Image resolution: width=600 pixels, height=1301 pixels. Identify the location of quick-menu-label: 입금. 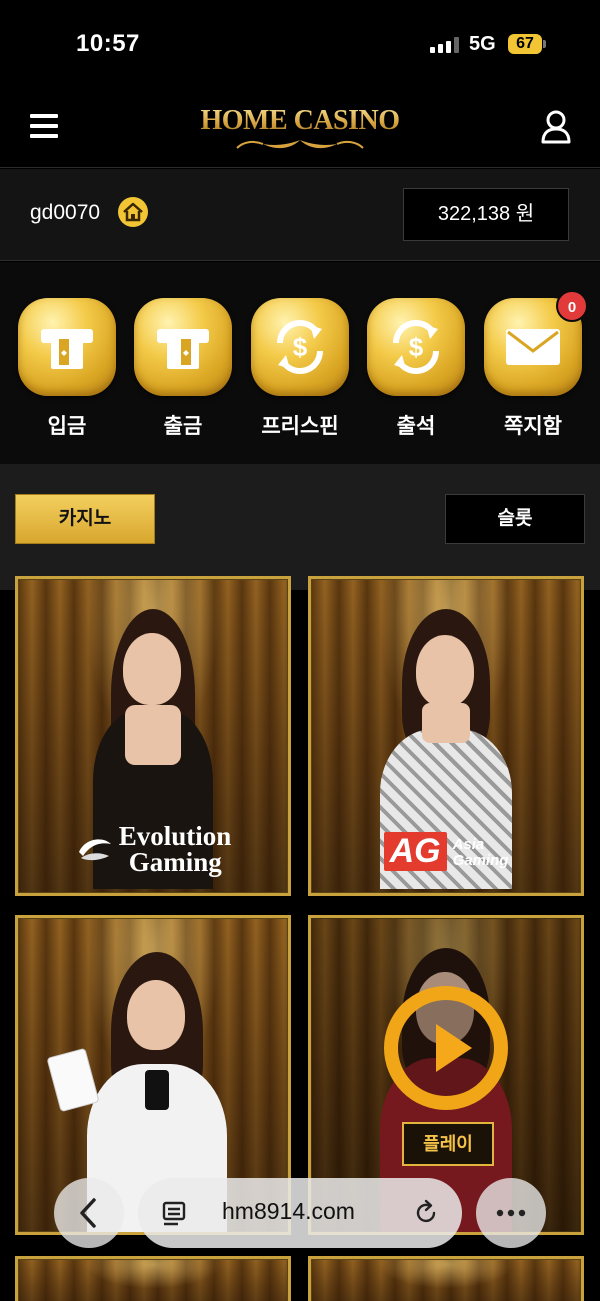
(67, 426).